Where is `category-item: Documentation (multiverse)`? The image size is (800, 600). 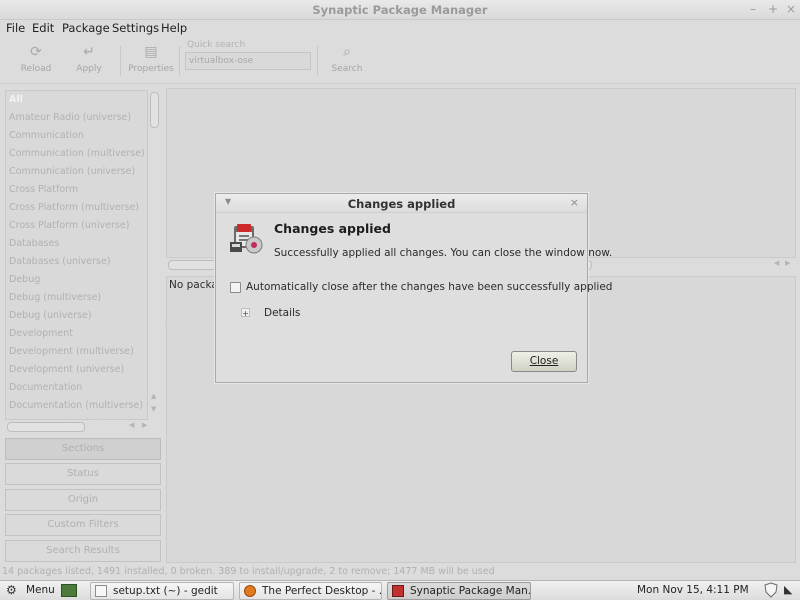 category-item: Documentation (multiverse) is located at coordinates (76, 406).